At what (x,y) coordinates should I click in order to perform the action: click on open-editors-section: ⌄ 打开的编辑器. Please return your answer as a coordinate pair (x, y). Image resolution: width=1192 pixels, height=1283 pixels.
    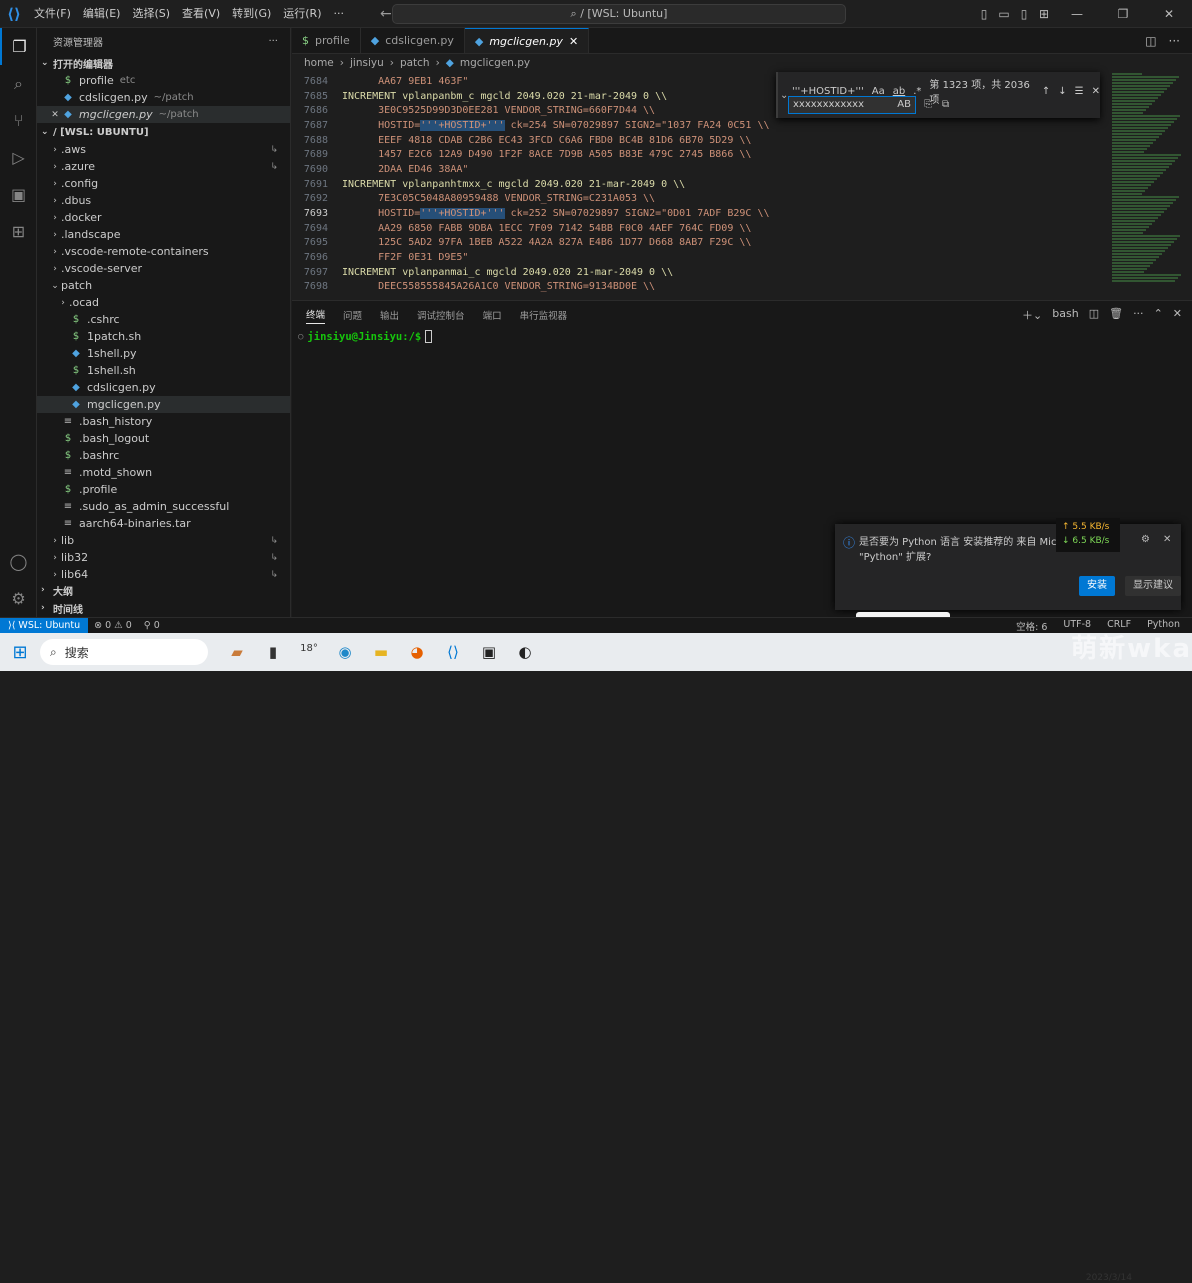
    Looking at the image, I should click on (163, 63).